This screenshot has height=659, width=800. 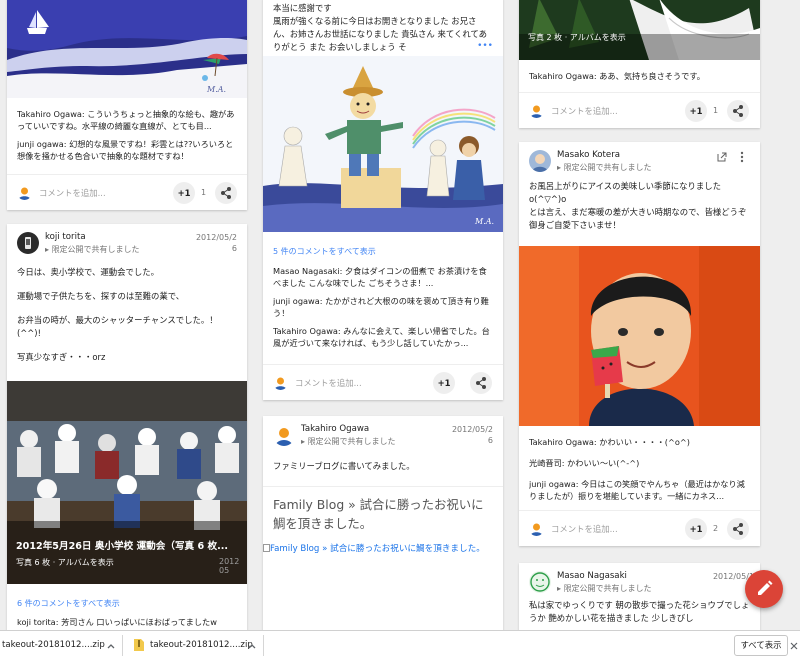 I want to click on post-image-scarecrow: M.A., so click(x=383, y=144).